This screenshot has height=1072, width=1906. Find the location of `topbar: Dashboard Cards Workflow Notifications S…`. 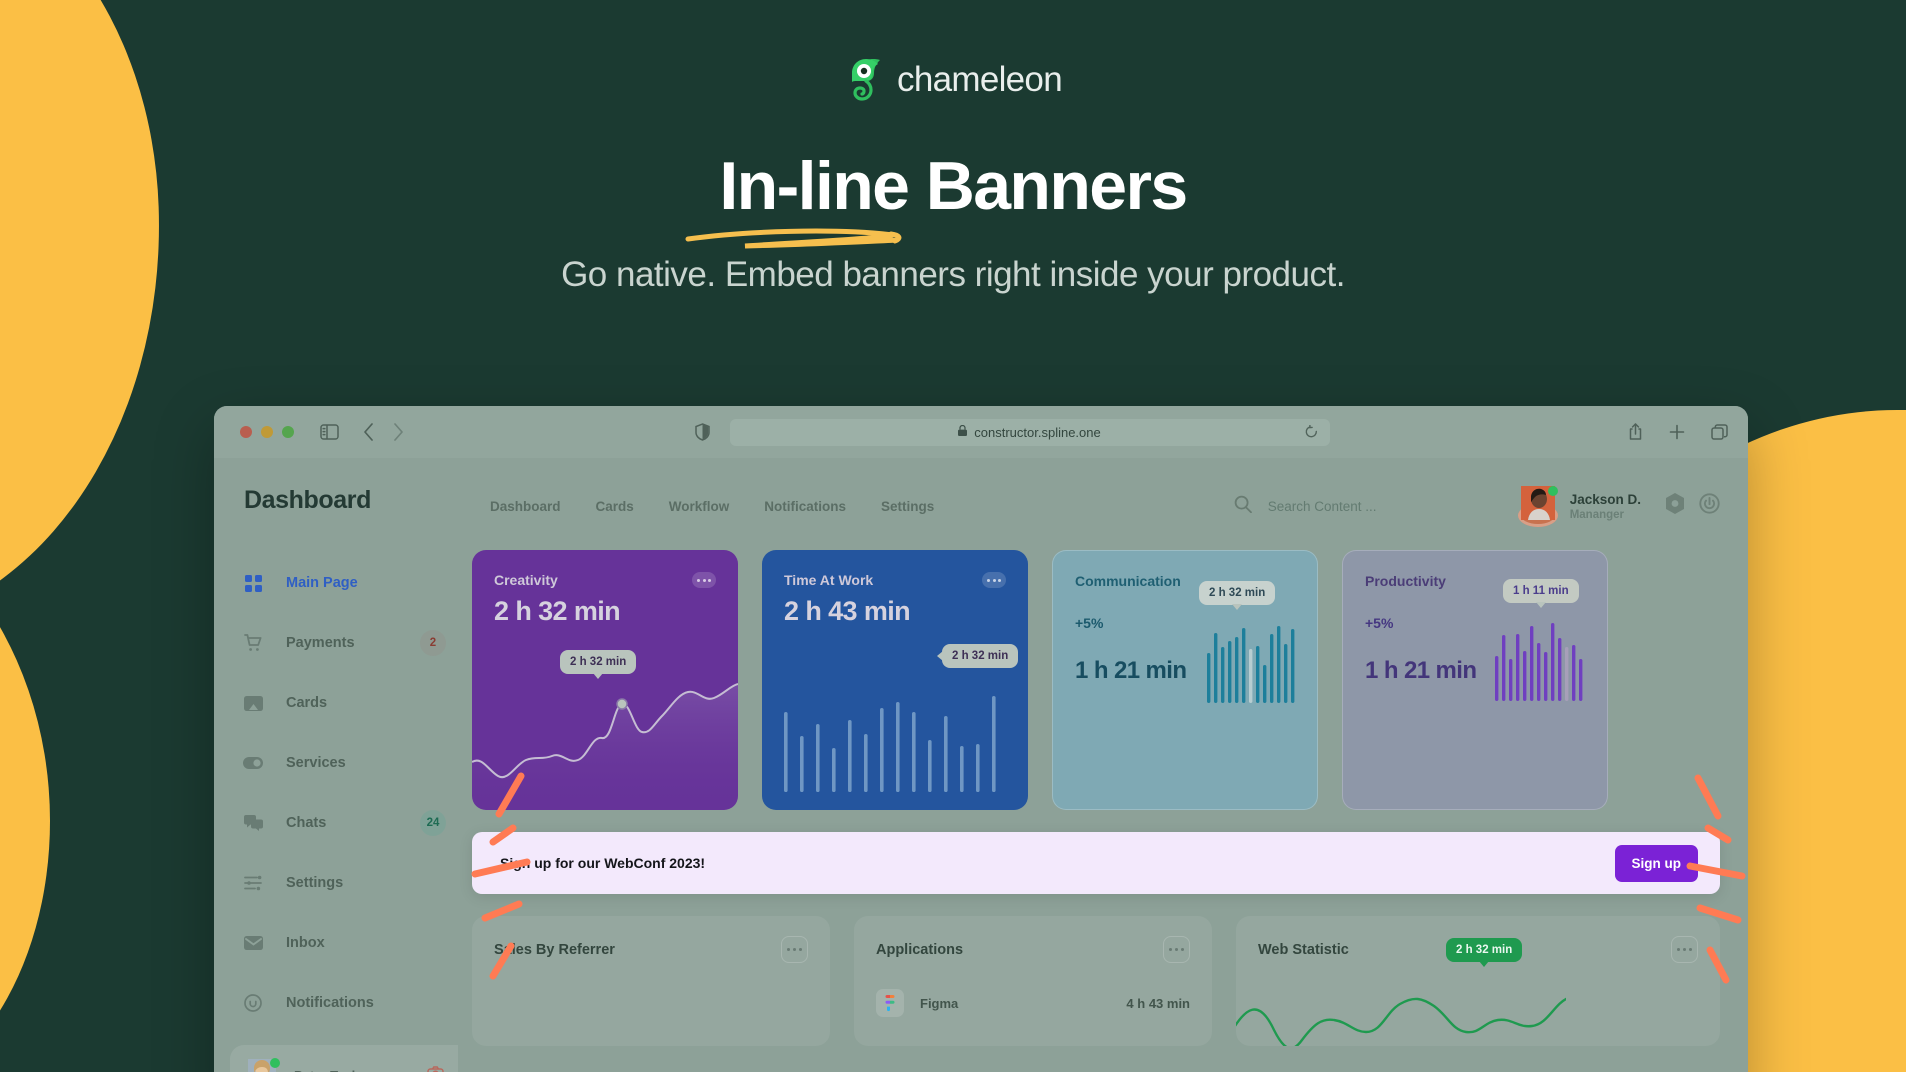

topbar: Dashboard Cards Workflow Notifications S… is located at coordinates (1096, 506).